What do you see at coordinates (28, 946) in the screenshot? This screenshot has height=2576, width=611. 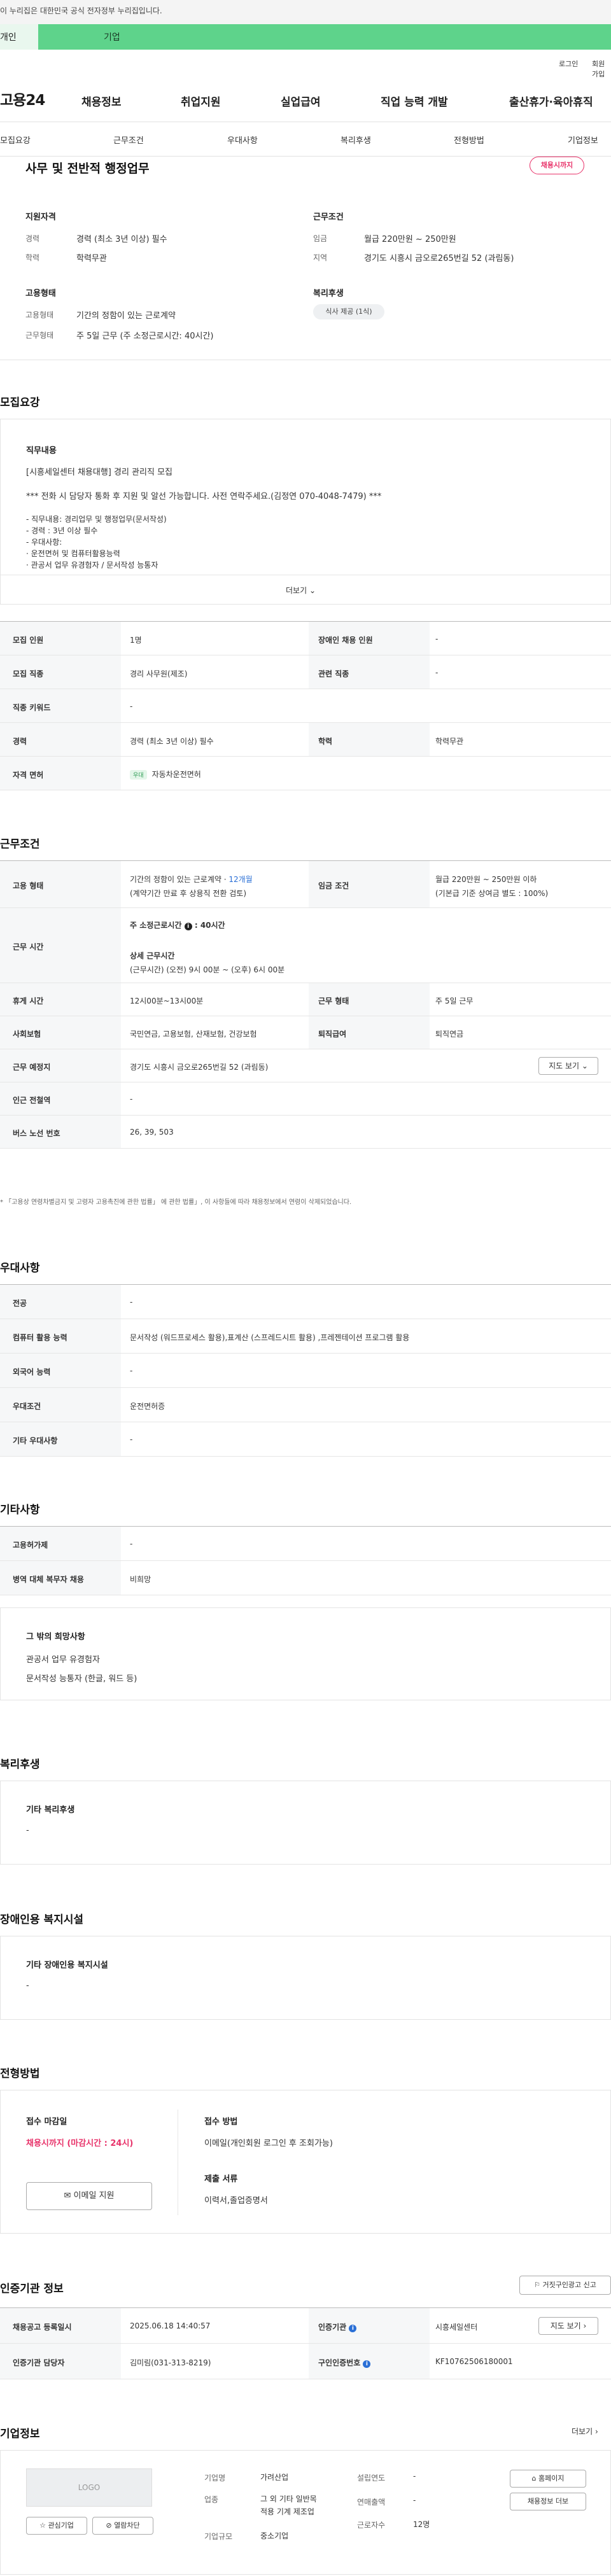 I see `th-hours: 근무 시간` at bounding box center [28, 946].